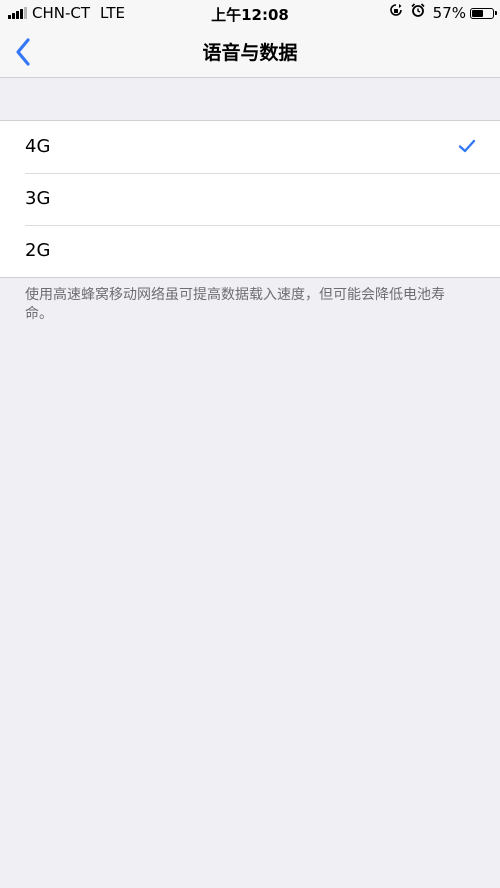 The image size is (500, 888). Describe the element at coordinates (396, 13) in the screenshot. I see `rotation-lock-icon` at that location.